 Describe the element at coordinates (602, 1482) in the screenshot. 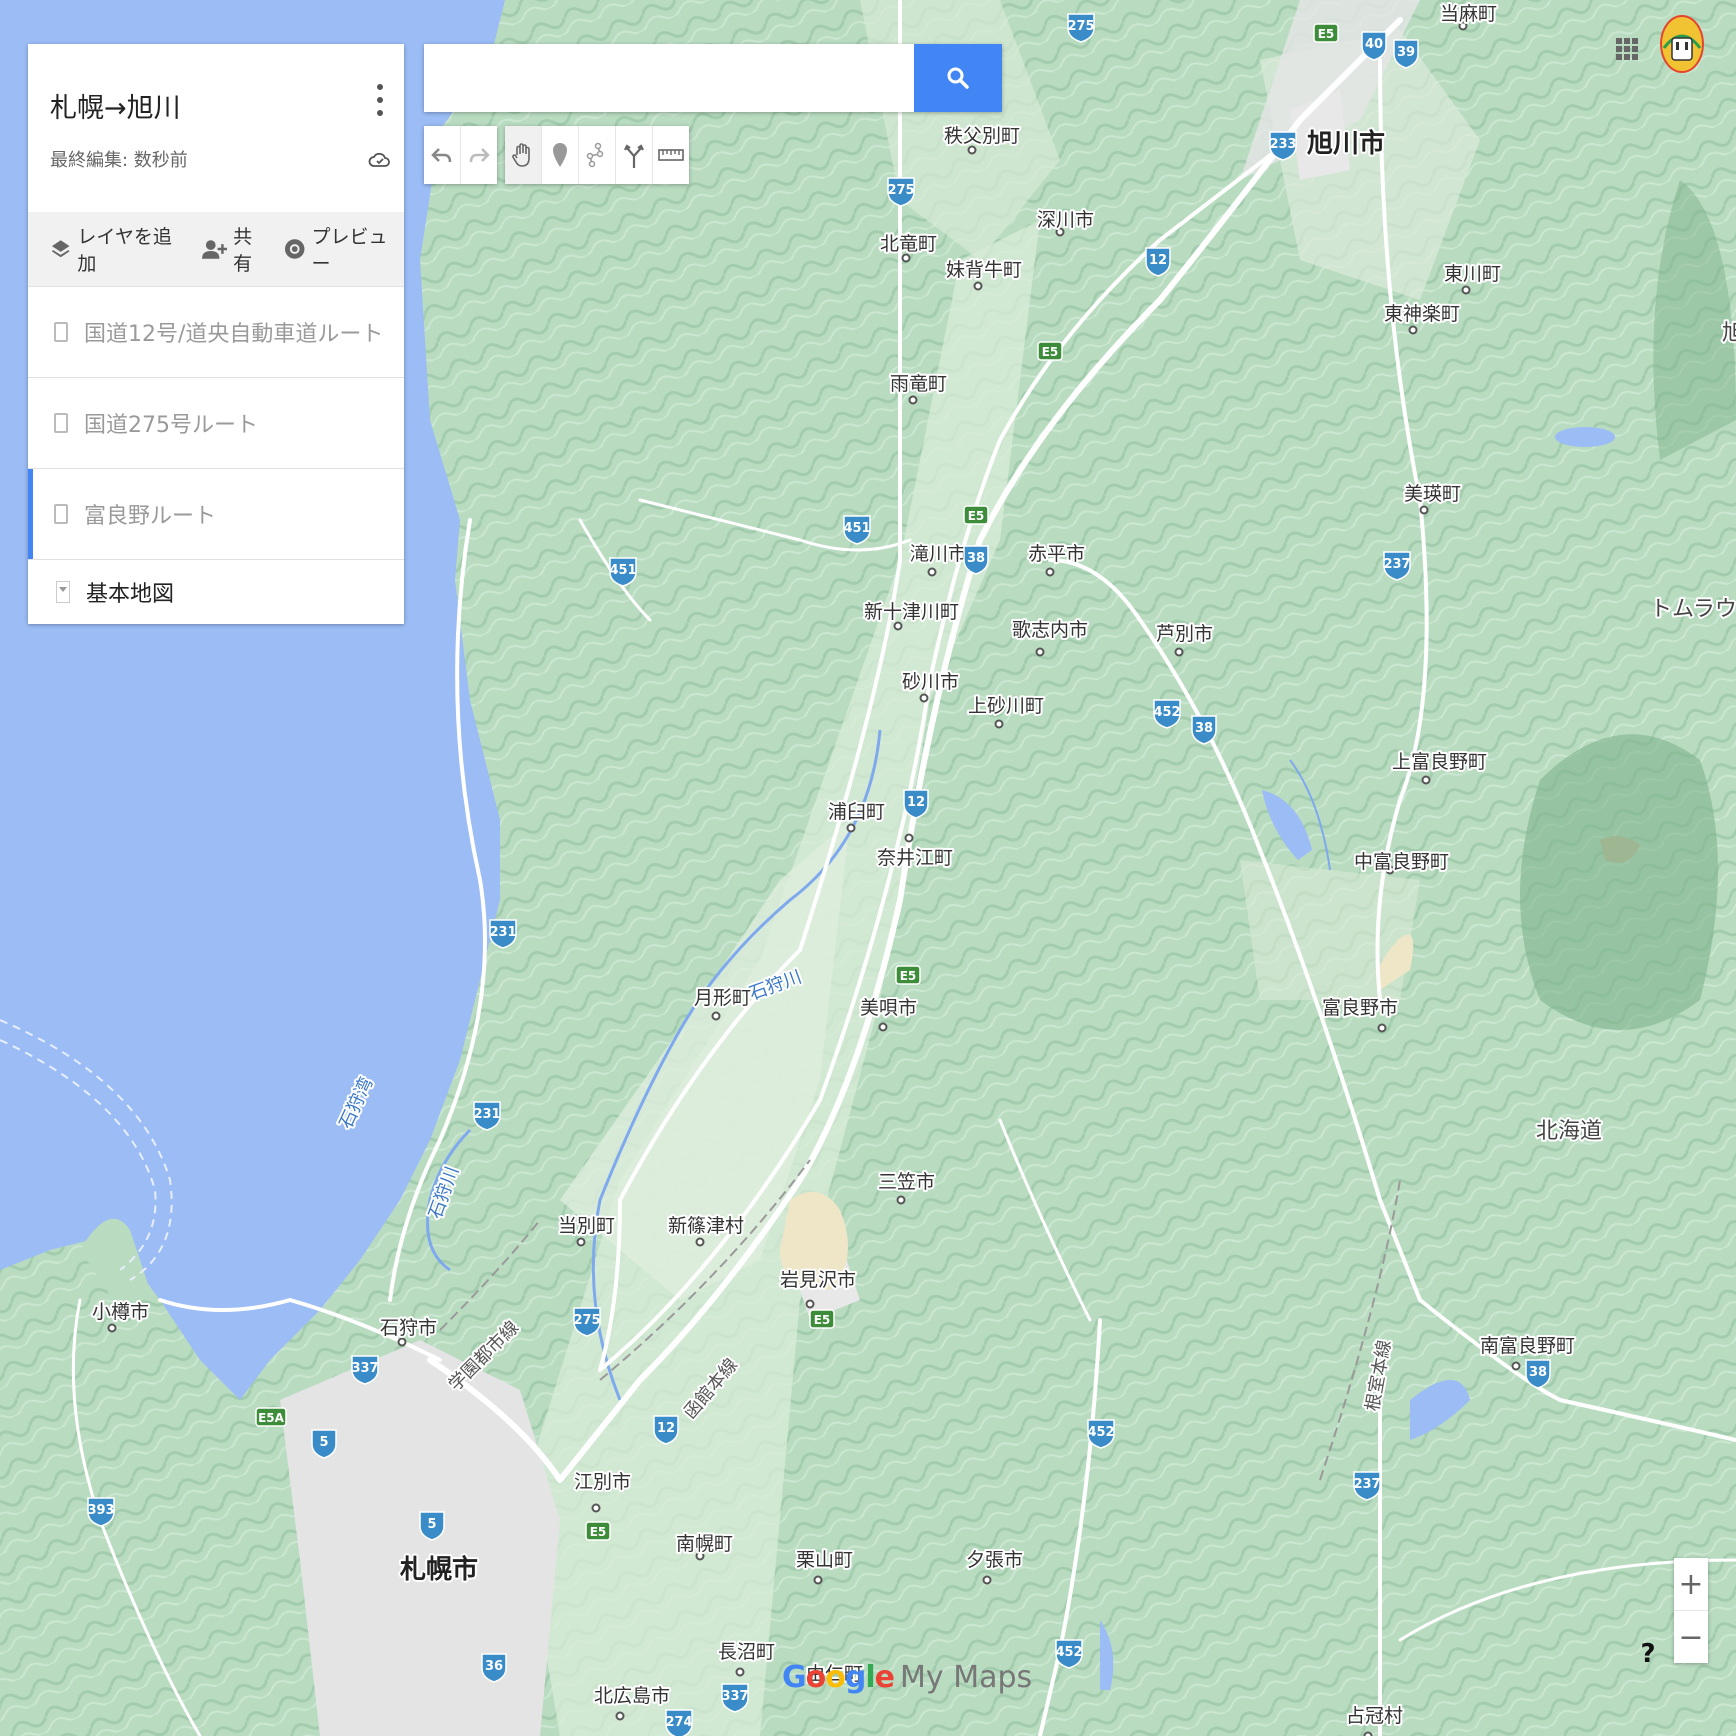

I see `label-ebetsu: 江別市` at that location.